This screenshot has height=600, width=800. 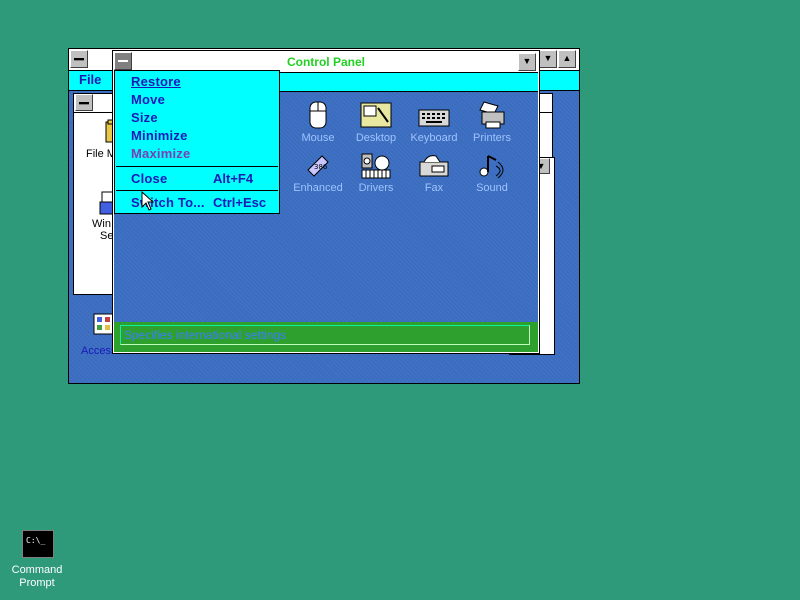 I want to click on program-manager-maximize-button: ▲, so click(x=567, y=59).